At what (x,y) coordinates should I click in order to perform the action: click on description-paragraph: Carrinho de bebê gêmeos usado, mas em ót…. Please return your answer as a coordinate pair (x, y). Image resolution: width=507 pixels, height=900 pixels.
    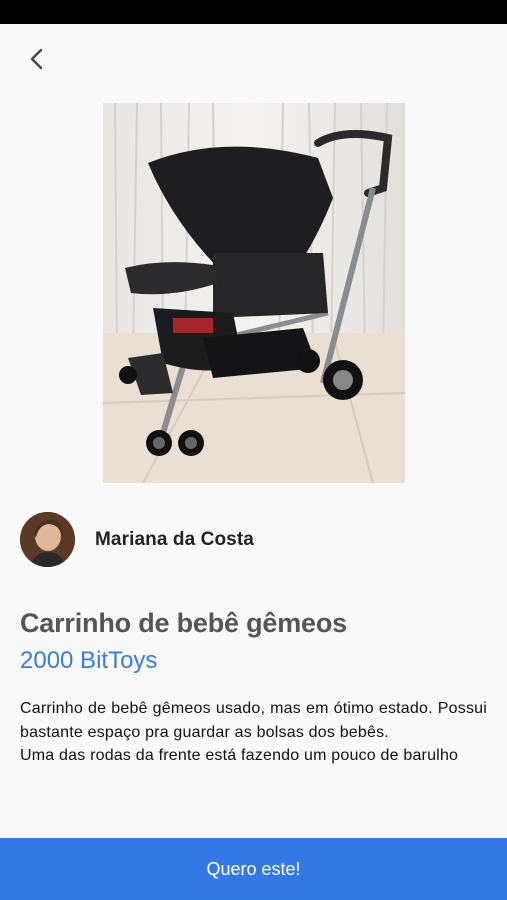
    Looking at the image, I should click on (253, 720).